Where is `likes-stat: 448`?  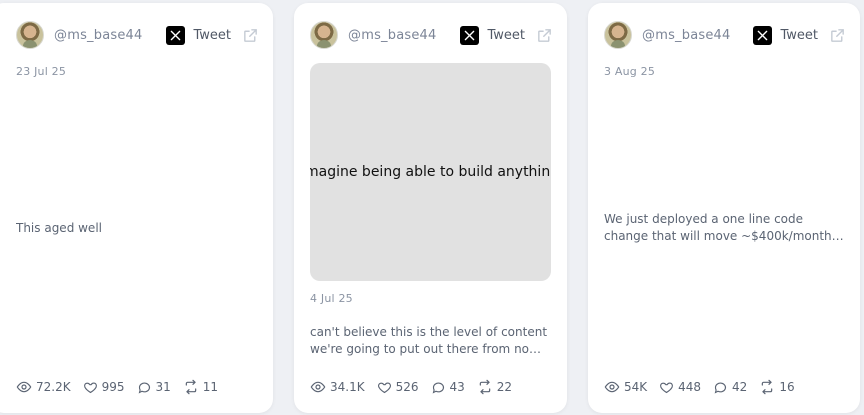 likes-stat: 448 is located at coordinates (680, 387).